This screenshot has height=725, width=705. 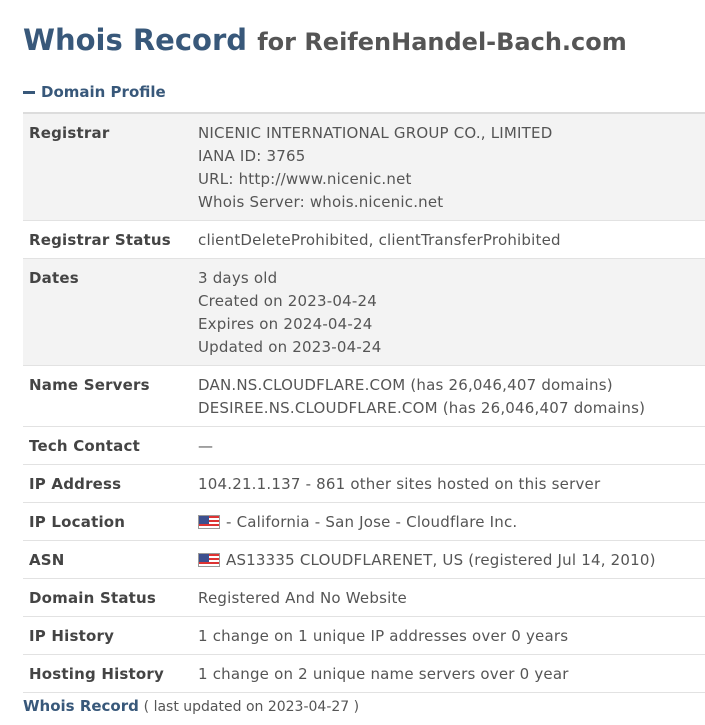 What do you see at coordinates (107, 239) in the screenshot?
I see `row-label: Registrar Status` at bounding box center [107, 239].